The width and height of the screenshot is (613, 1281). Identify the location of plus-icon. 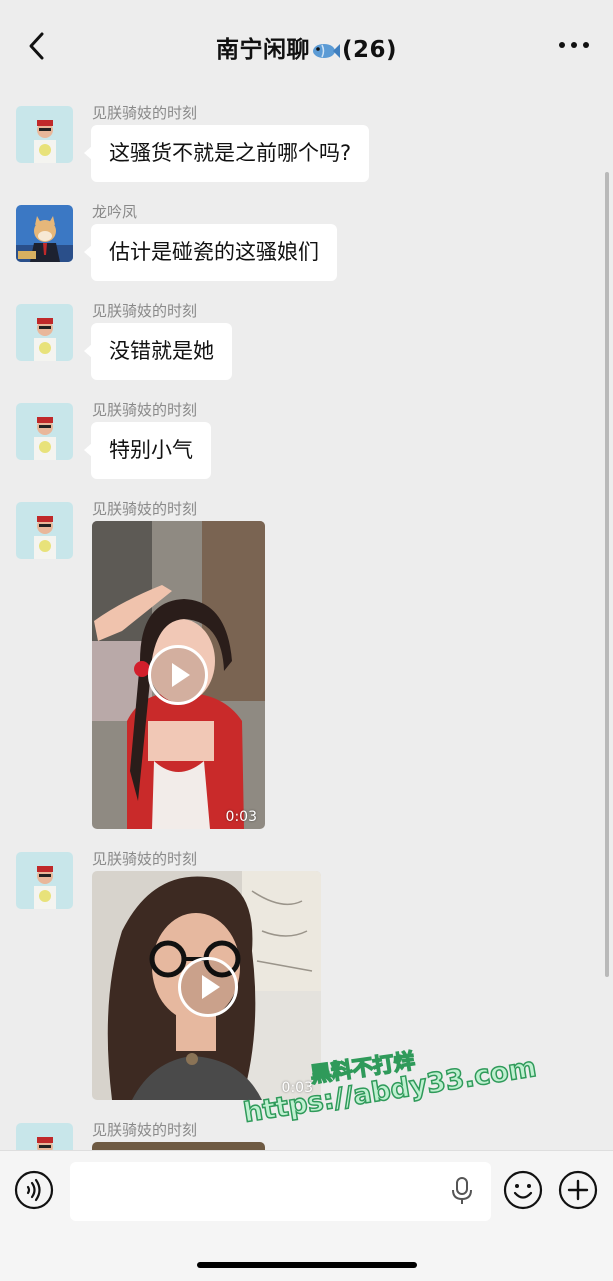
(578, 1190).